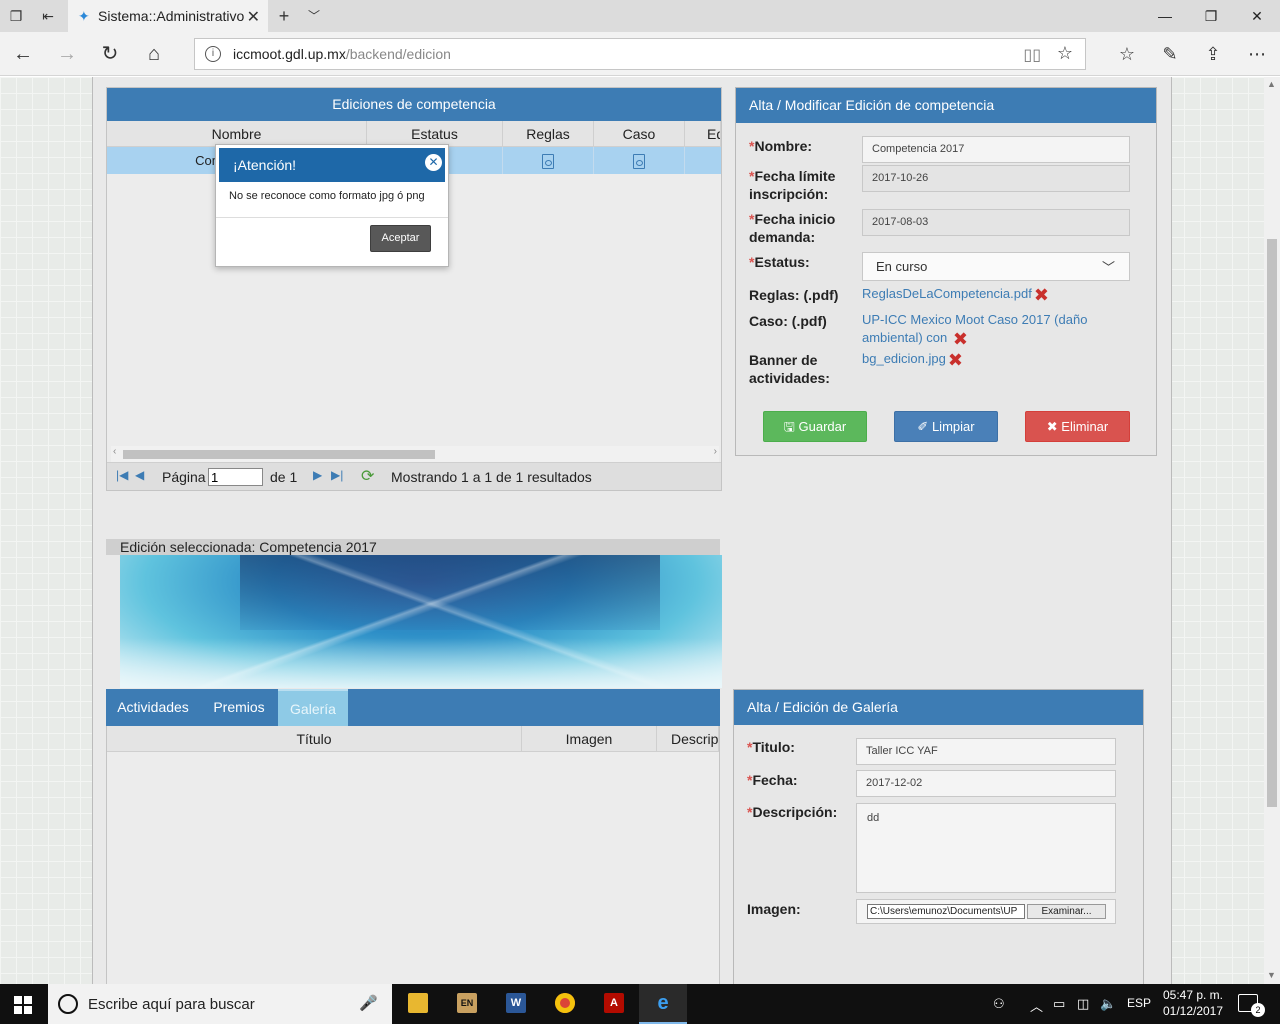 The width and height of the screenshot is (1280, 1024). Describe the element at coordinates (110, 54) in the screenshot. I see `refresh-icon: ↻` at that location.